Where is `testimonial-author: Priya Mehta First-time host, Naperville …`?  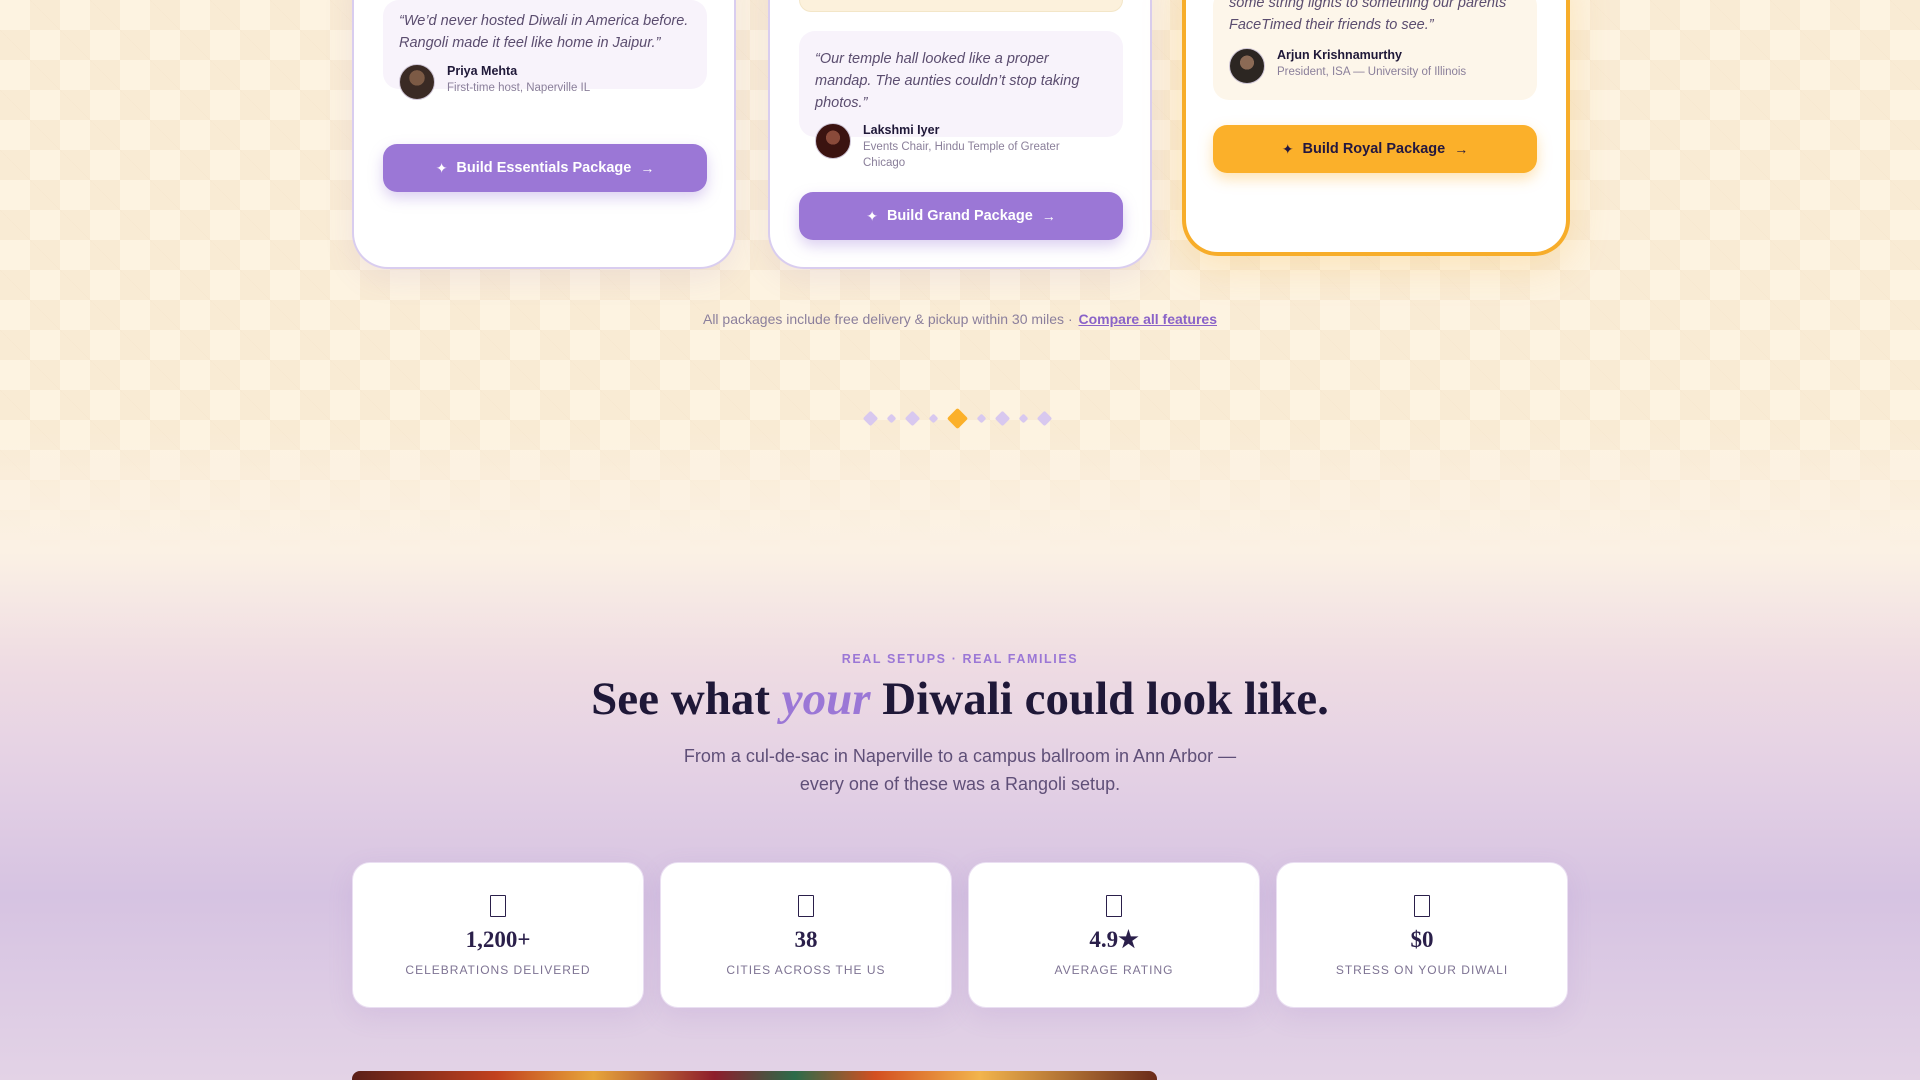
testimonial-author: Priya Mehta First-time host, Naperville … is located at coordinates (545, 82).